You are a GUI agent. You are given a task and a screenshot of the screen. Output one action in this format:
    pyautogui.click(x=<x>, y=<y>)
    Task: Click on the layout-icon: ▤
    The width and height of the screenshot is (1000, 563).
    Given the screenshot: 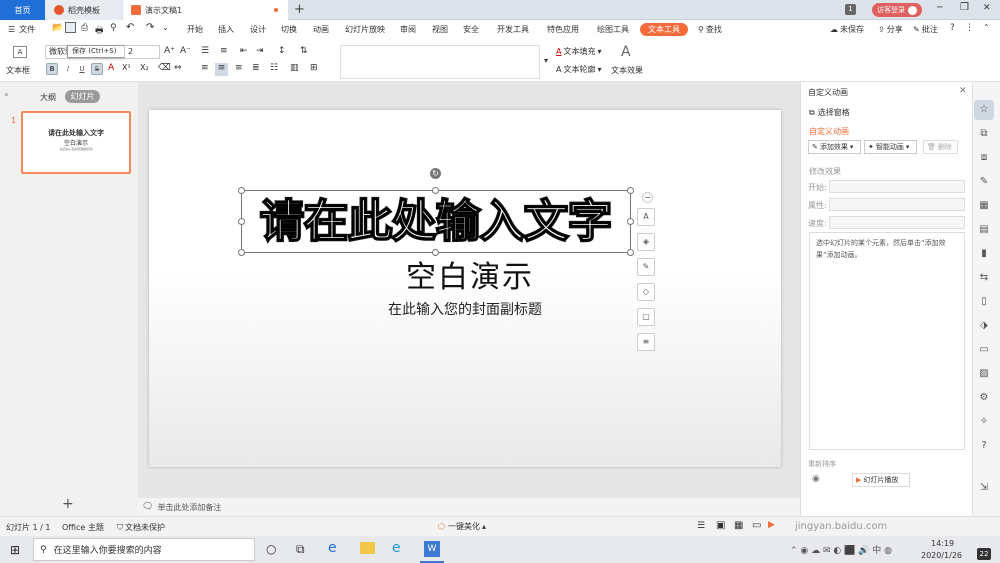 What is the action you would take?
    pyautogui.click(x=984, y=230)
    